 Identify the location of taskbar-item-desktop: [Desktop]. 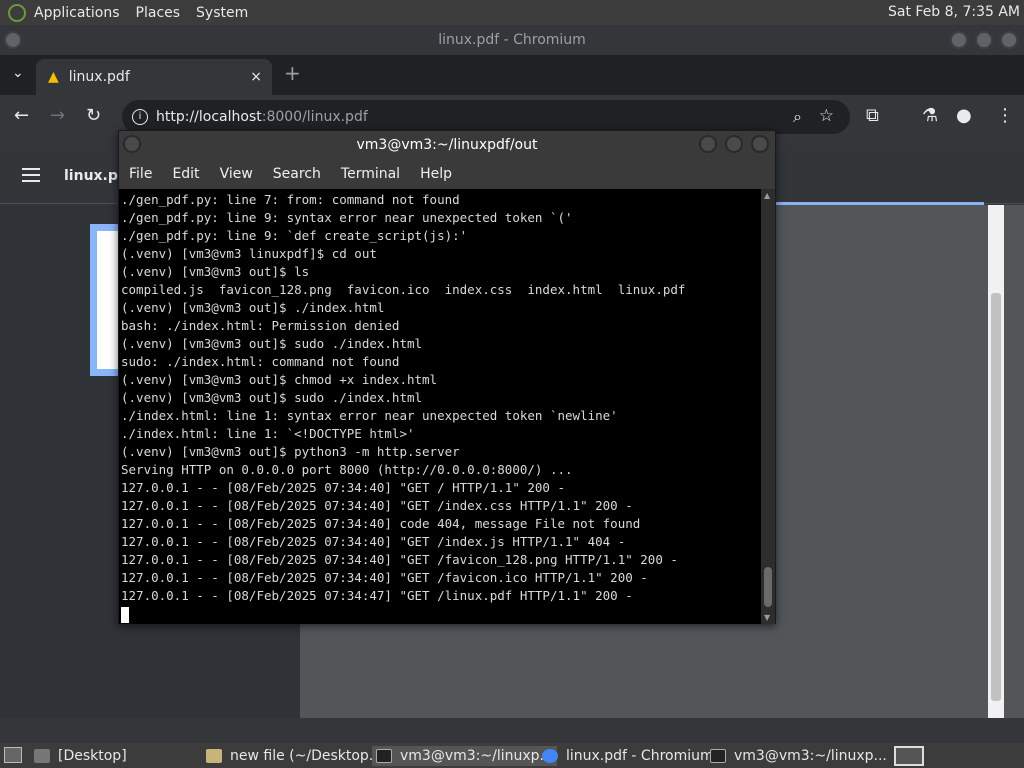
(80, 756).